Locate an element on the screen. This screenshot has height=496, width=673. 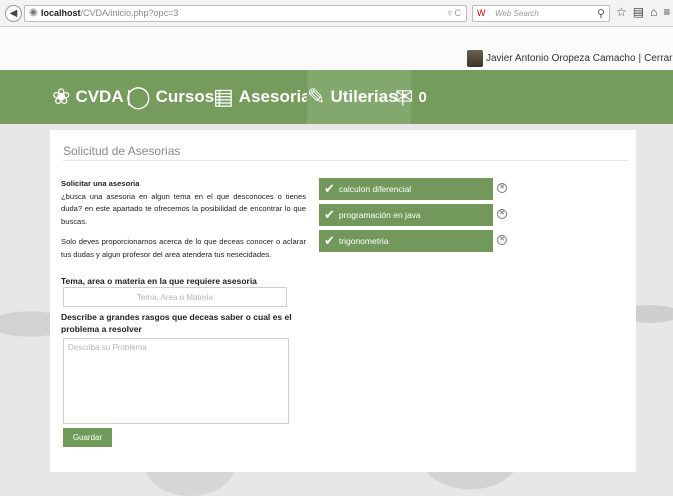
topic-label: calculon diferencial is located at coordinates (375, 189).